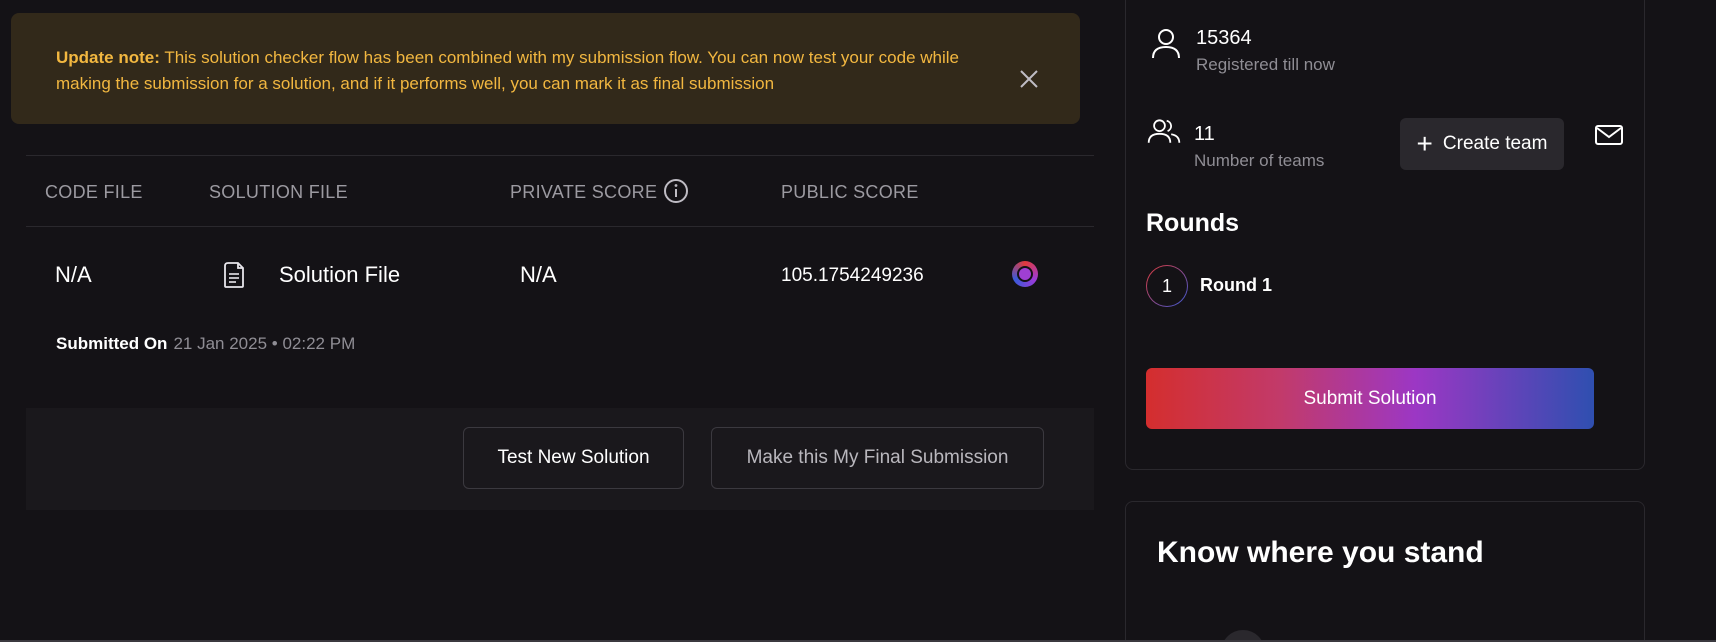  I want to click on header-code-file: CODE FILE, so click(94, 192).